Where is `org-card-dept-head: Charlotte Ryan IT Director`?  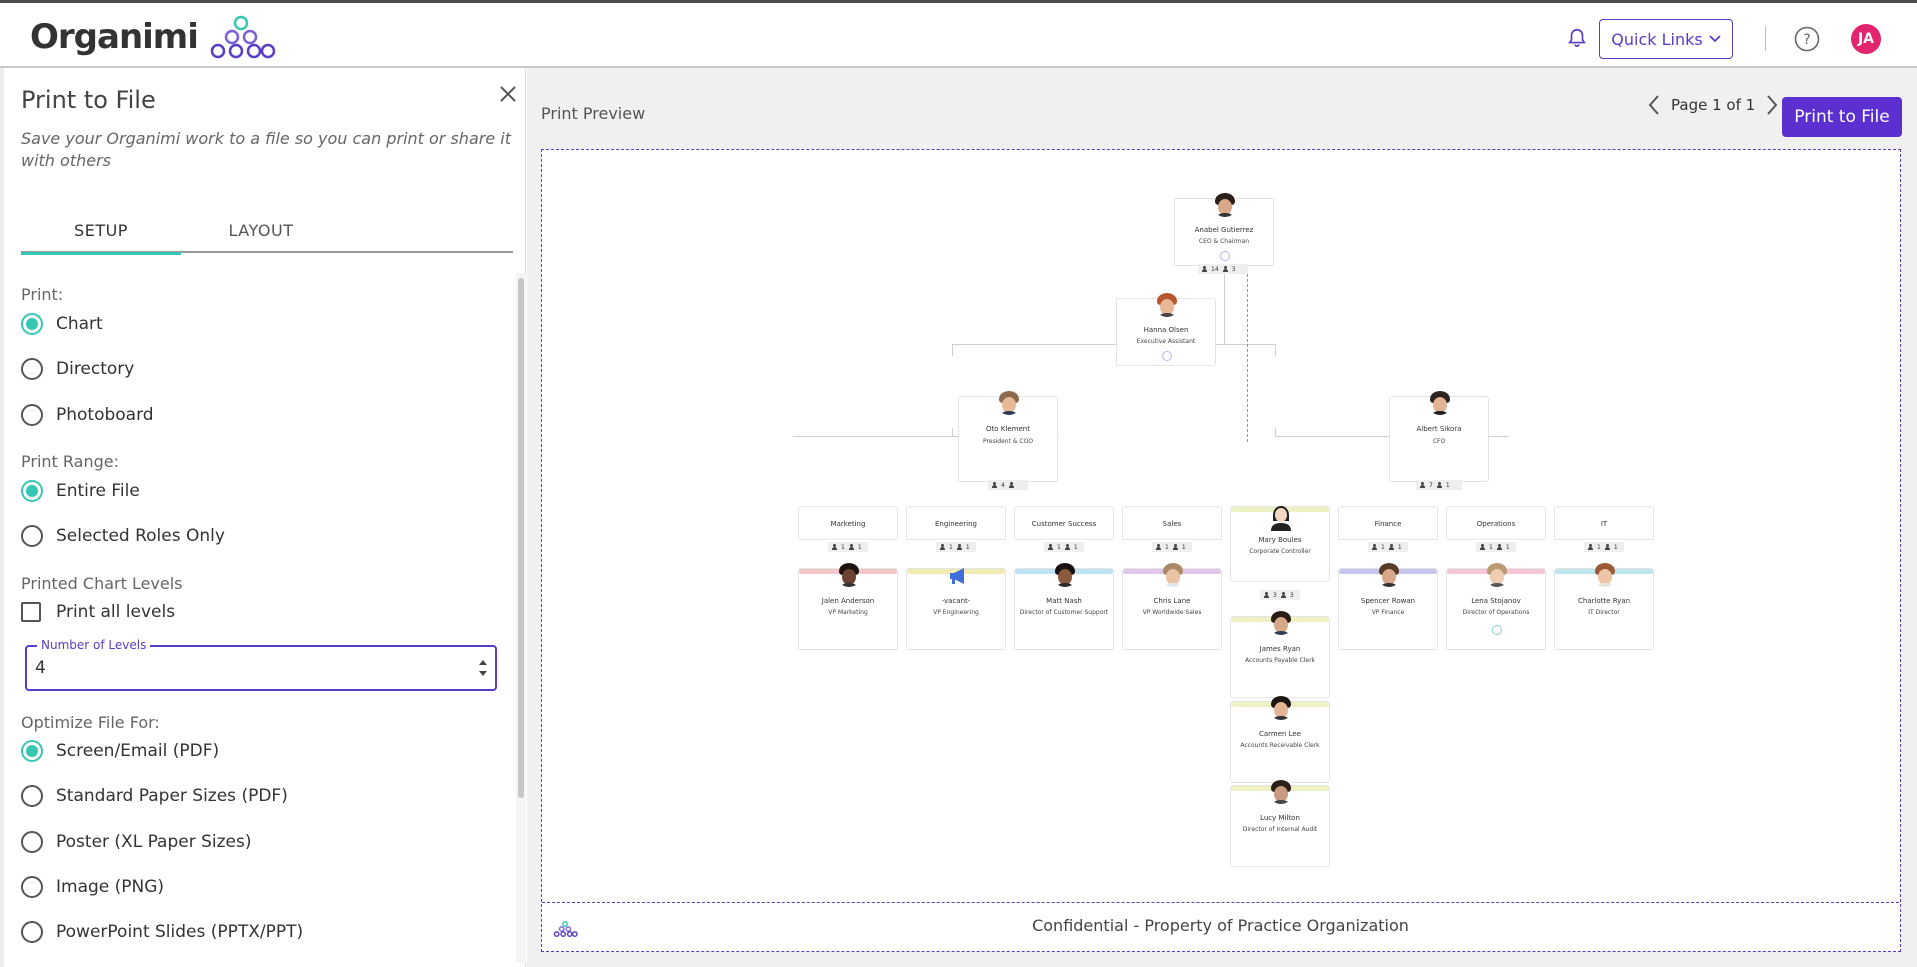
org-card-dept-head: Charlotte Ryan IT Director is located at coordinates (1604, 606).